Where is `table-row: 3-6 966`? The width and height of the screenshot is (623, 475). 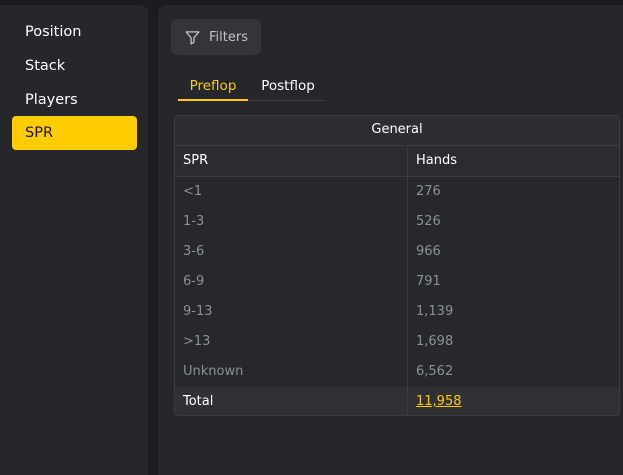
table-row: 3-6 966 is located at coordinates (397, 252).